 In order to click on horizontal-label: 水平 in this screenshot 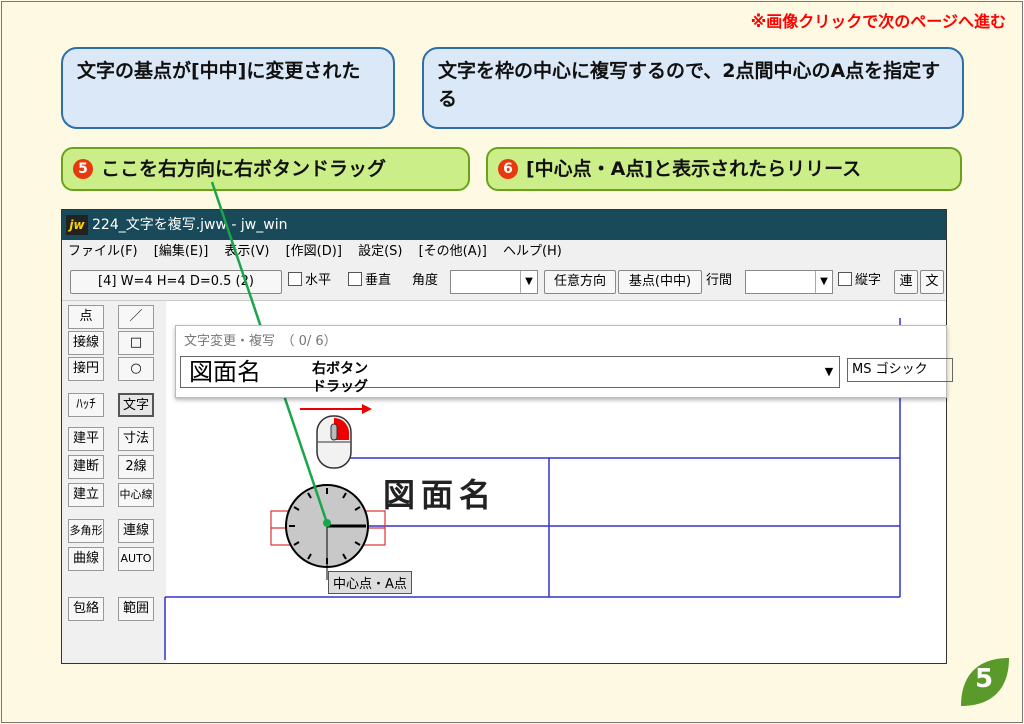, I will do `click(318, 280)`.